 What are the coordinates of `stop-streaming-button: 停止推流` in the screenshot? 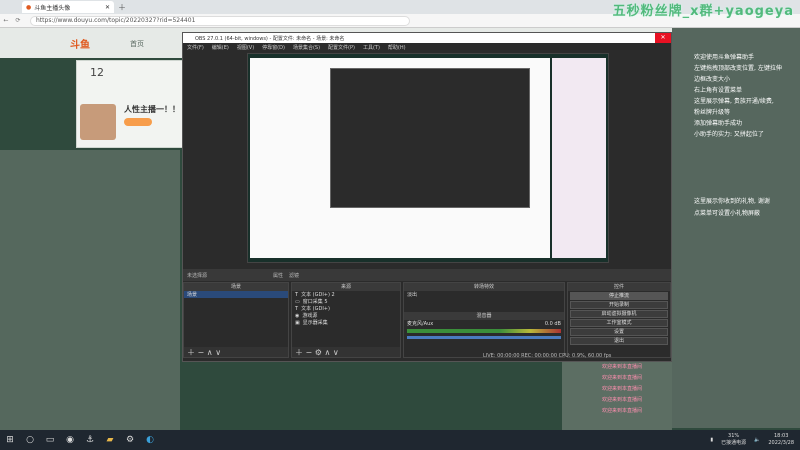 It's located at (619, 296).